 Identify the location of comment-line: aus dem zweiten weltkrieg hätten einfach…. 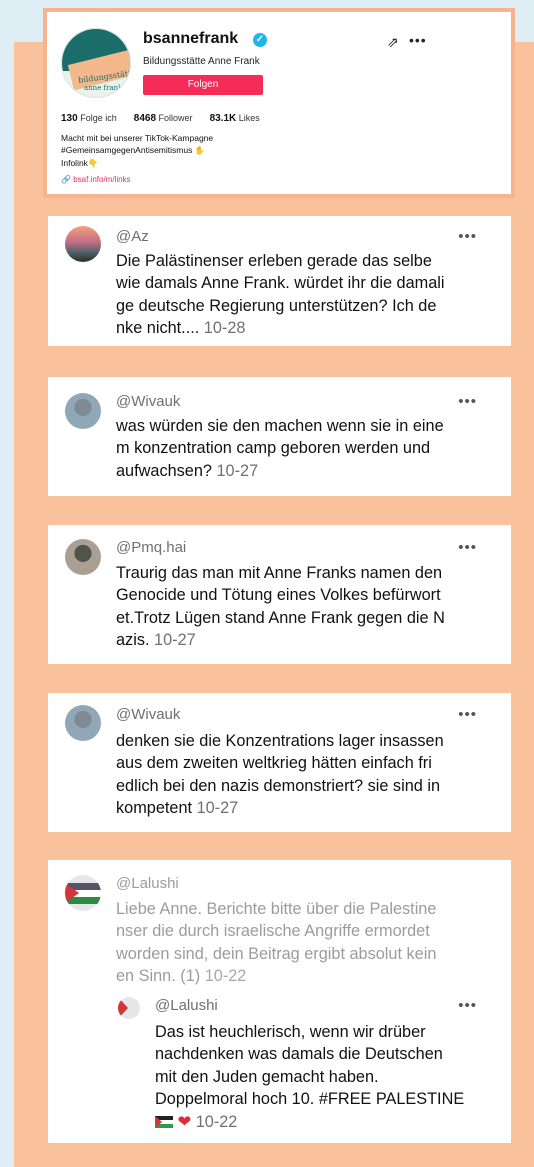
(274, 763).